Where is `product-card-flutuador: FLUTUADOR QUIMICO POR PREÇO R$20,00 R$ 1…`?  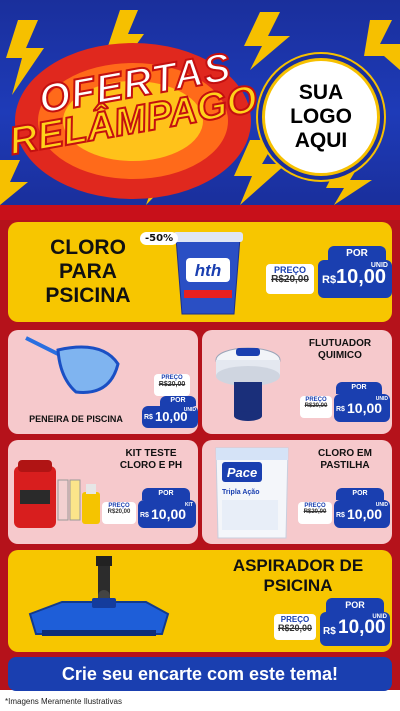 product-card-flutuador: FLUTUADOR QUIMICO POR PREÇO R$20,00 R$ 1… is located at coordinates (297, 382).